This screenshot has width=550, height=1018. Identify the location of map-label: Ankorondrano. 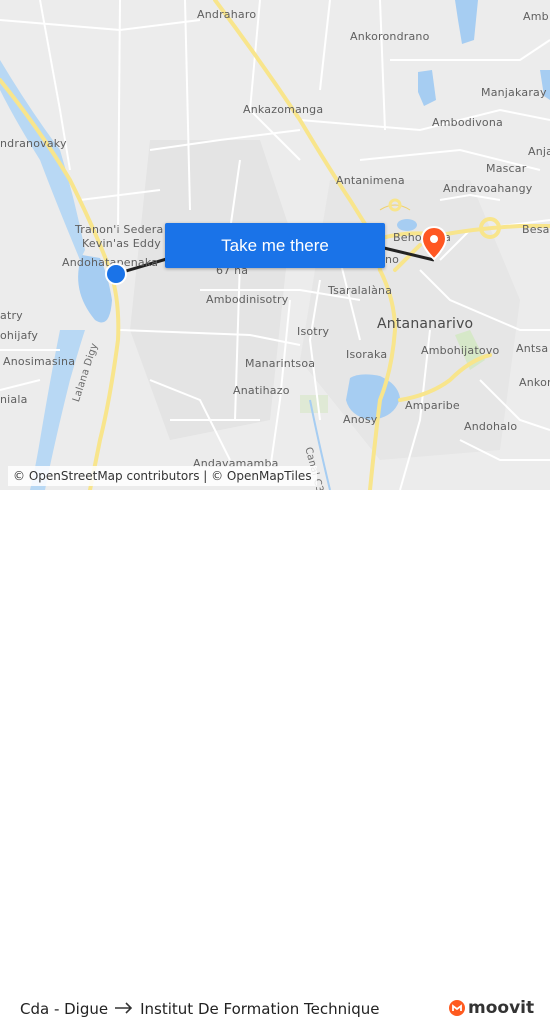
(390, 36).